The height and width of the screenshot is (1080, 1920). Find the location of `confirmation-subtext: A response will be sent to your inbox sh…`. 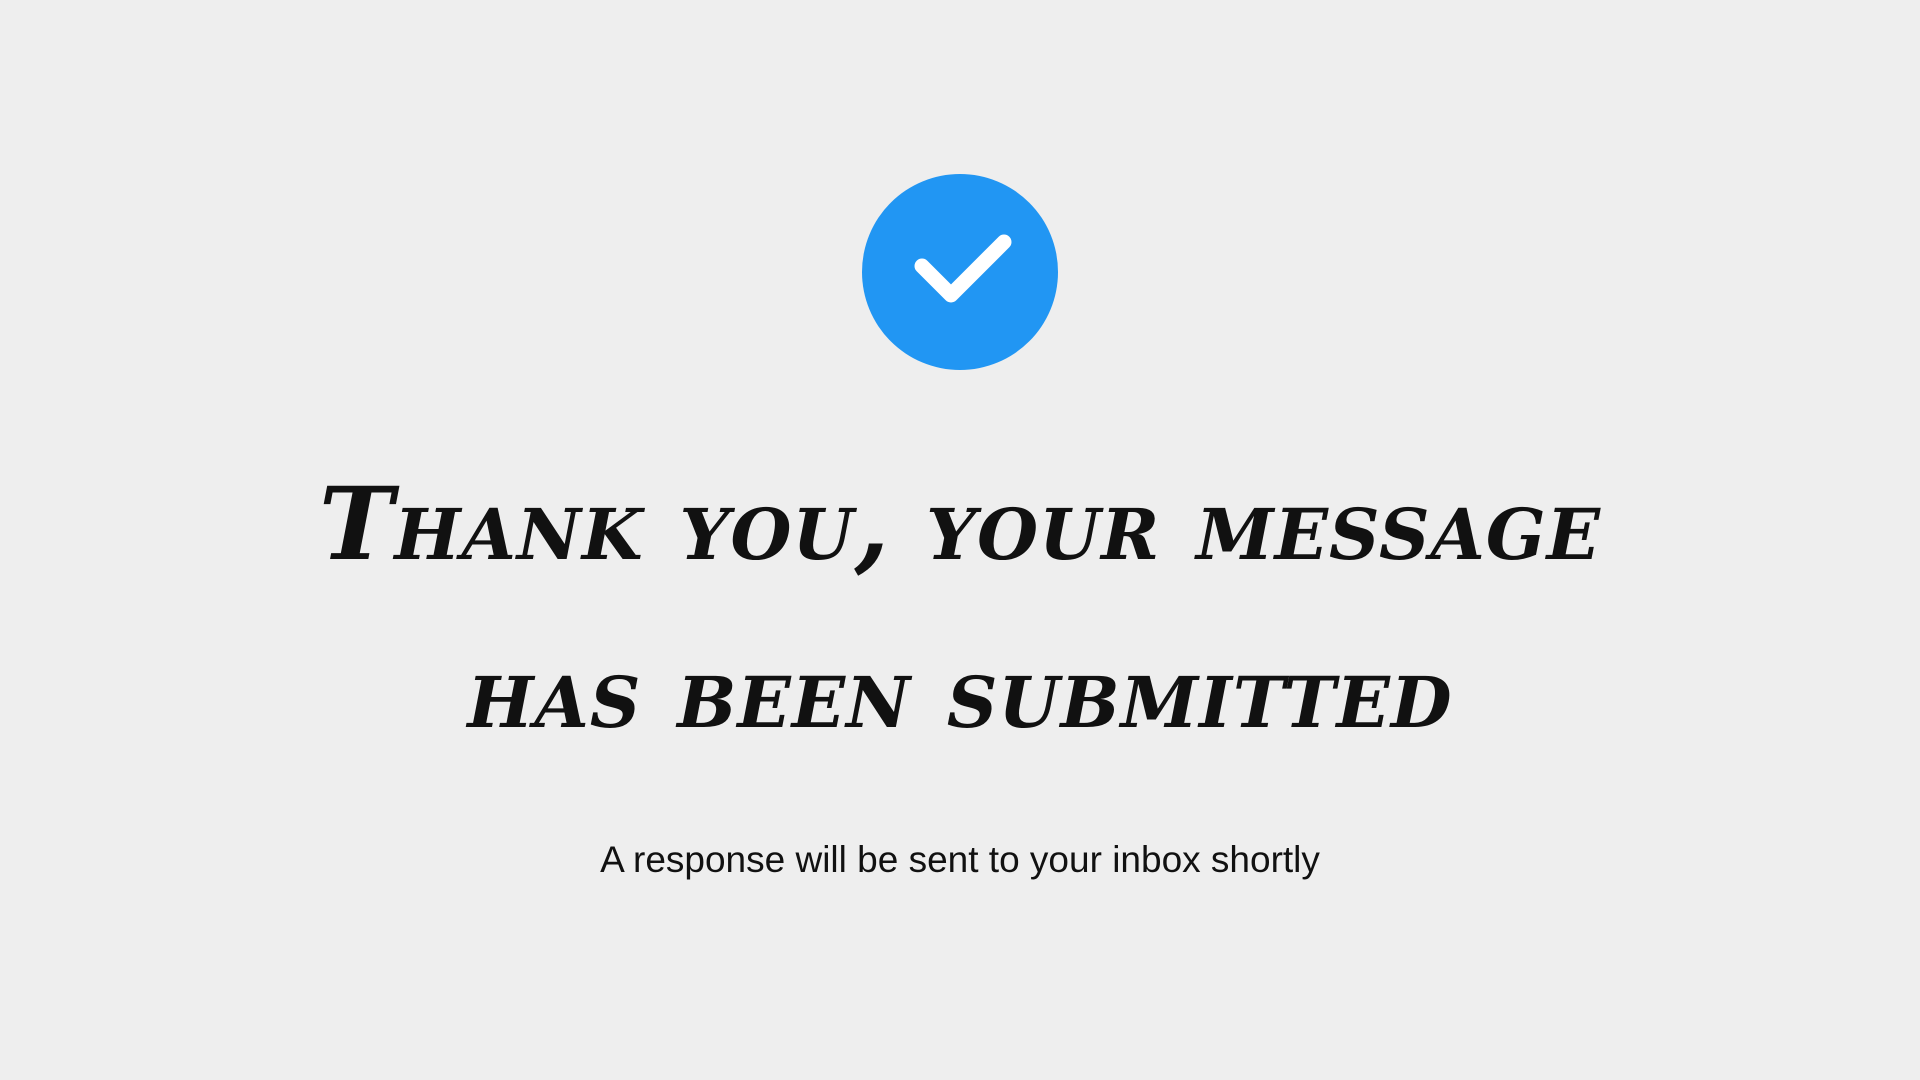

confirmation-subtext: A response will be sent to your inbox sh… is located at coordinates (960, 859).